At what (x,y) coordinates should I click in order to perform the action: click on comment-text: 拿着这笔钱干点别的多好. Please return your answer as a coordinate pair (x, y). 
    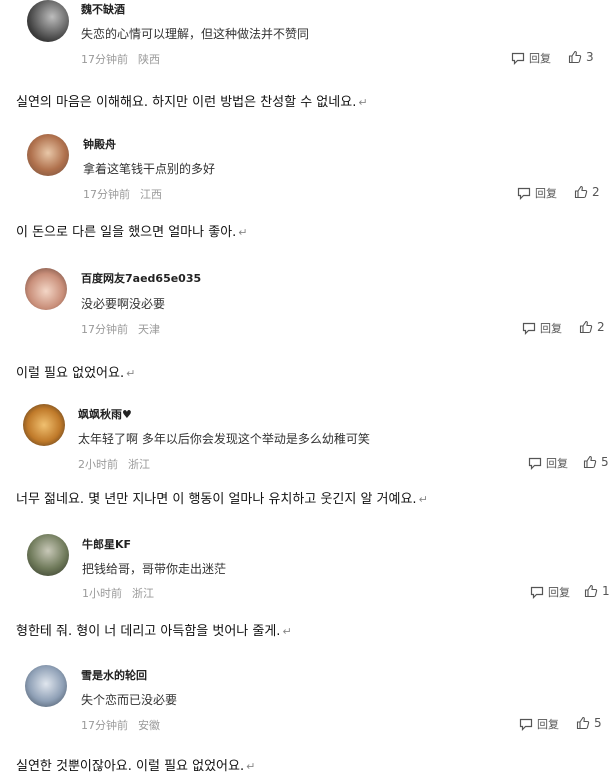
    Looking at the image, I should click on (149, 169).